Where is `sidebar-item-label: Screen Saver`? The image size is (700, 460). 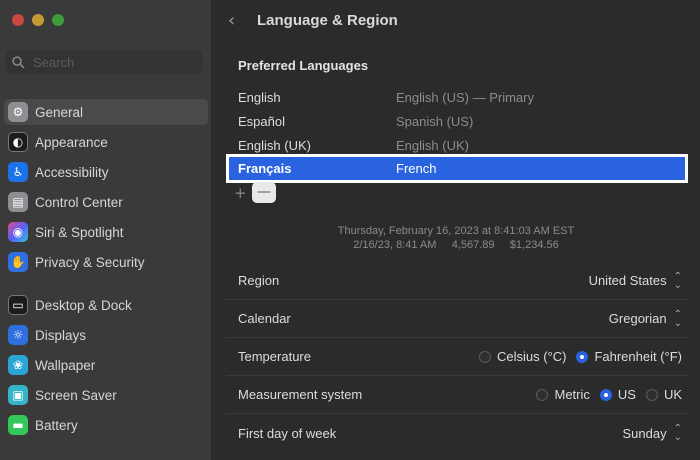 sidebar-item-label: Screen Saver is located at coordinates (76, 395).